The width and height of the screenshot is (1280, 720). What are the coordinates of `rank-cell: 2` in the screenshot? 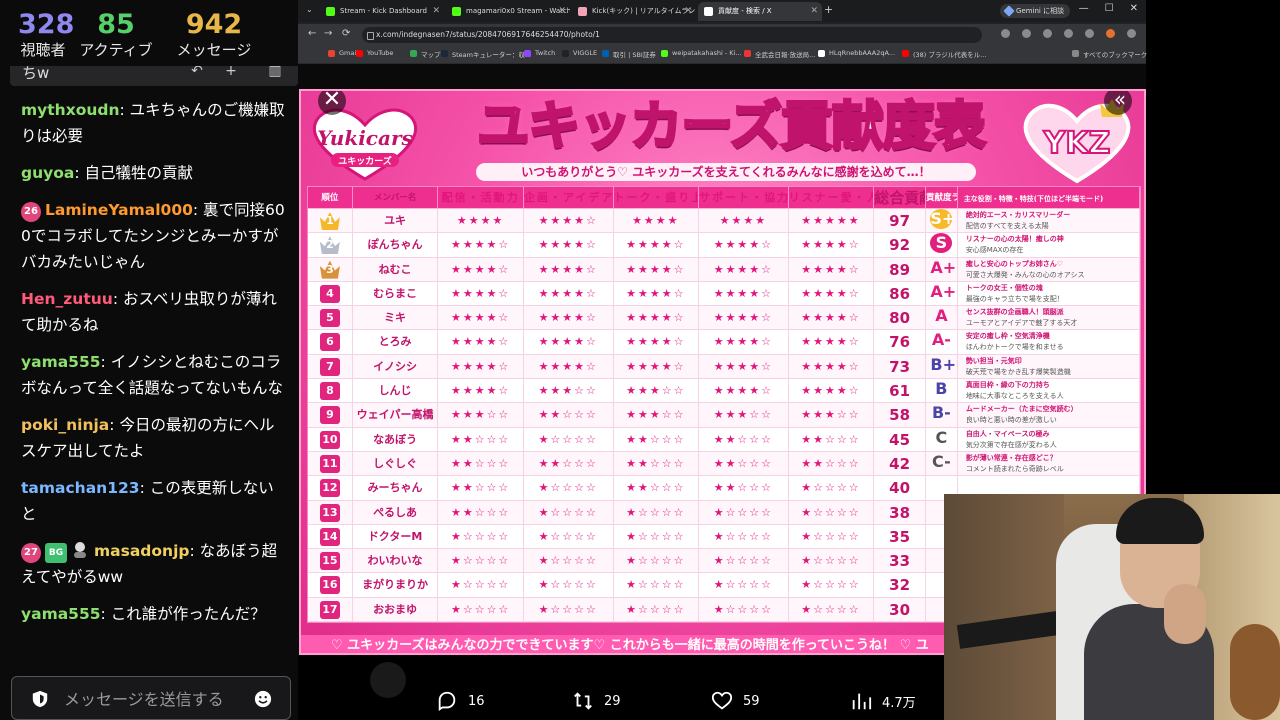 It's located at (330, 245).